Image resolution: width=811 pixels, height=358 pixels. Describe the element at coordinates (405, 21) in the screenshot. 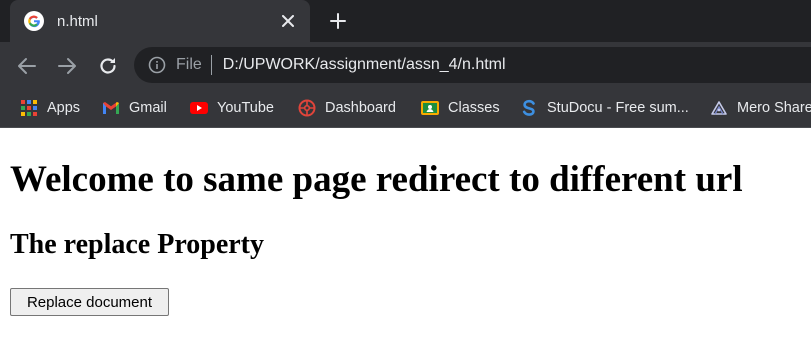

I see `tab-strip: n.html` at that location.